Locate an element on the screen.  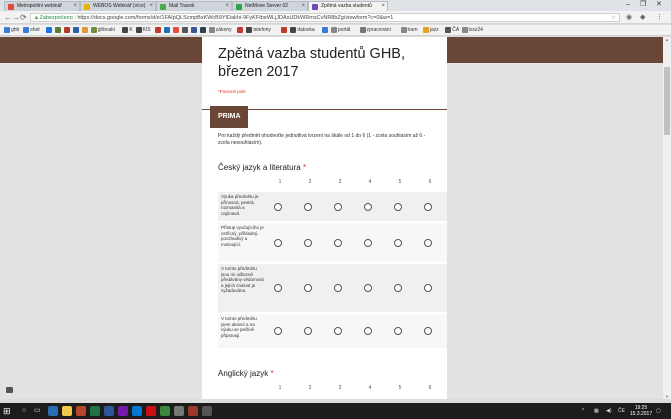
browser-tab: Mail Tracek × is located at coordinates (194, 6).